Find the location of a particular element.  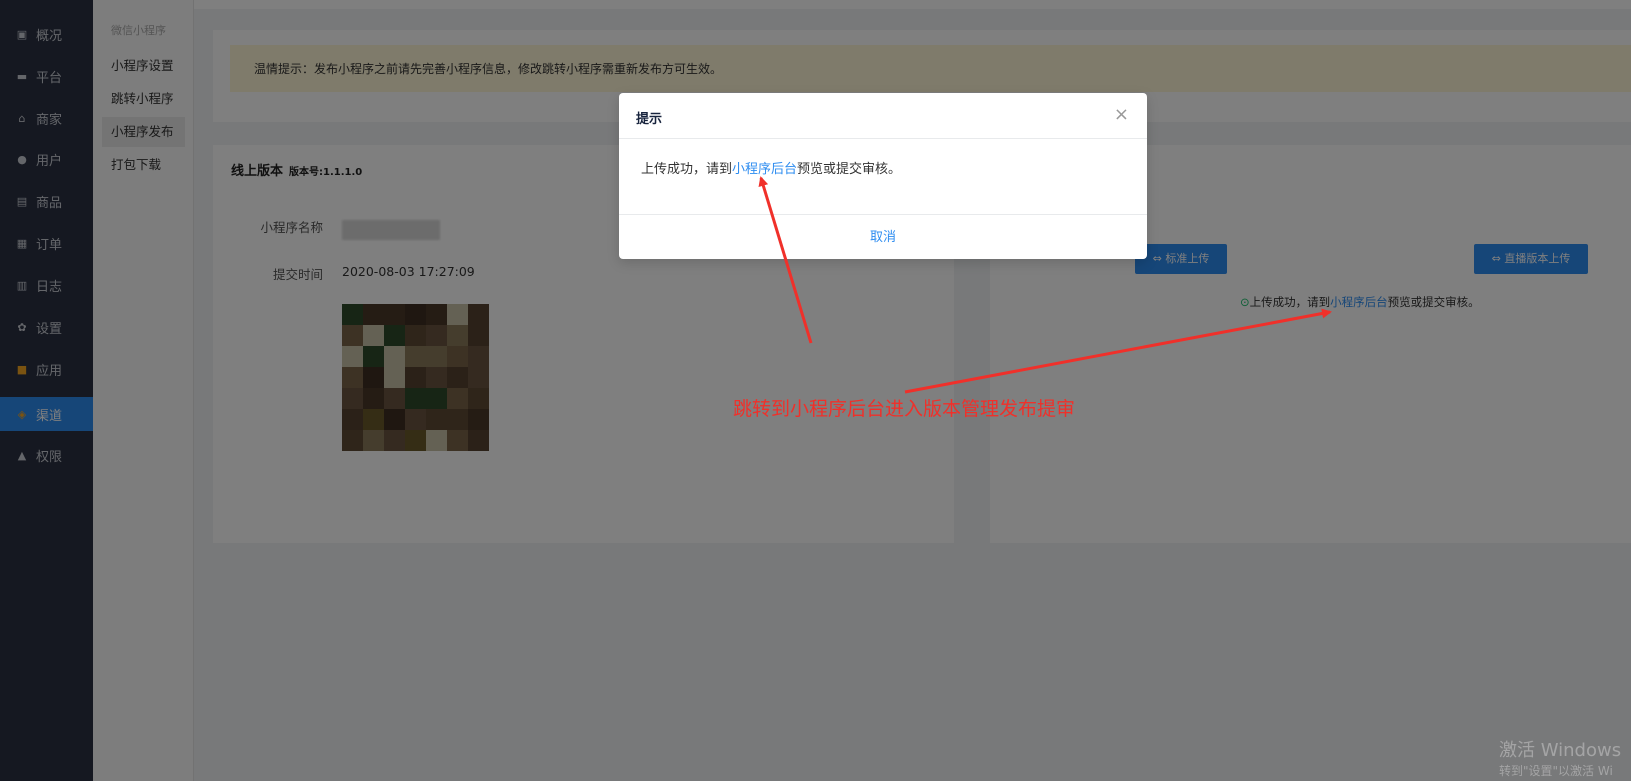

annotation-text: 跳转到小程序后台进入版本管理发布提审 is located at coordinates (904, 409).